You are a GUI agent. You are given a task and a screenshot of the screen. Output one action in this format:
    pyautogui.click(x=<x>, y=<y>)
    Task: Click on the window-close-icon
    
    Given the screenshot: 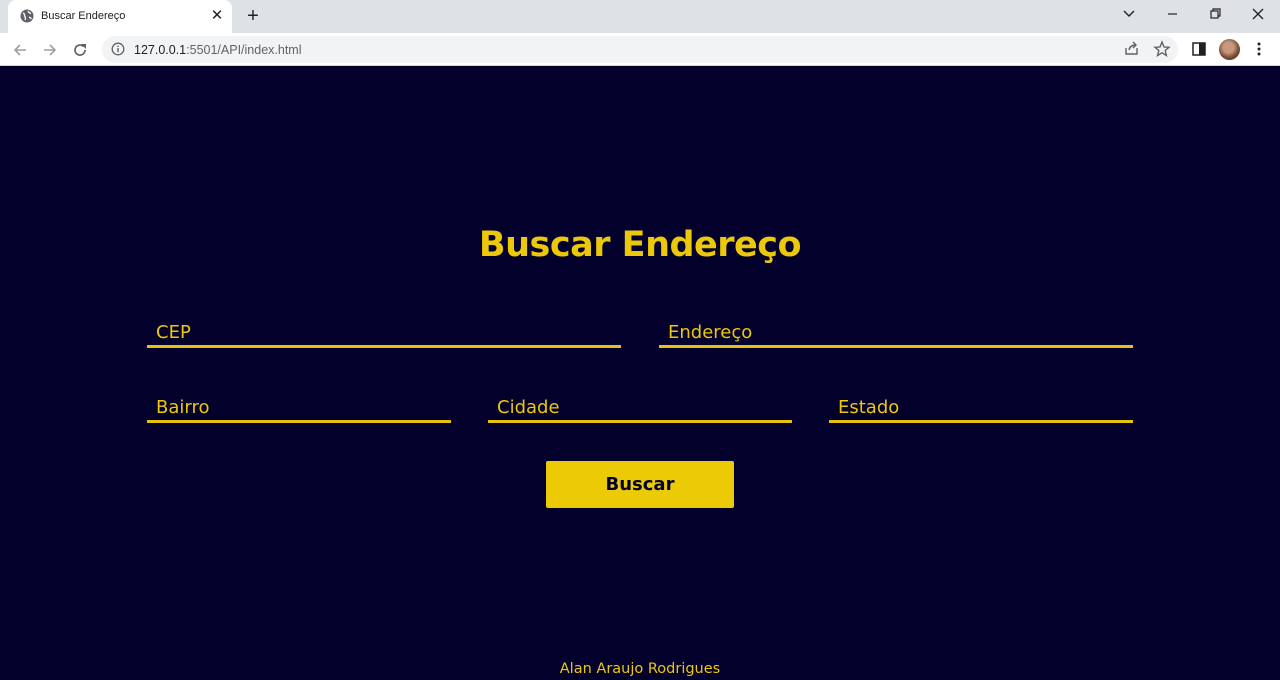 What is the action you would take?
    pyautogui.click(x=1258, y=14)
    